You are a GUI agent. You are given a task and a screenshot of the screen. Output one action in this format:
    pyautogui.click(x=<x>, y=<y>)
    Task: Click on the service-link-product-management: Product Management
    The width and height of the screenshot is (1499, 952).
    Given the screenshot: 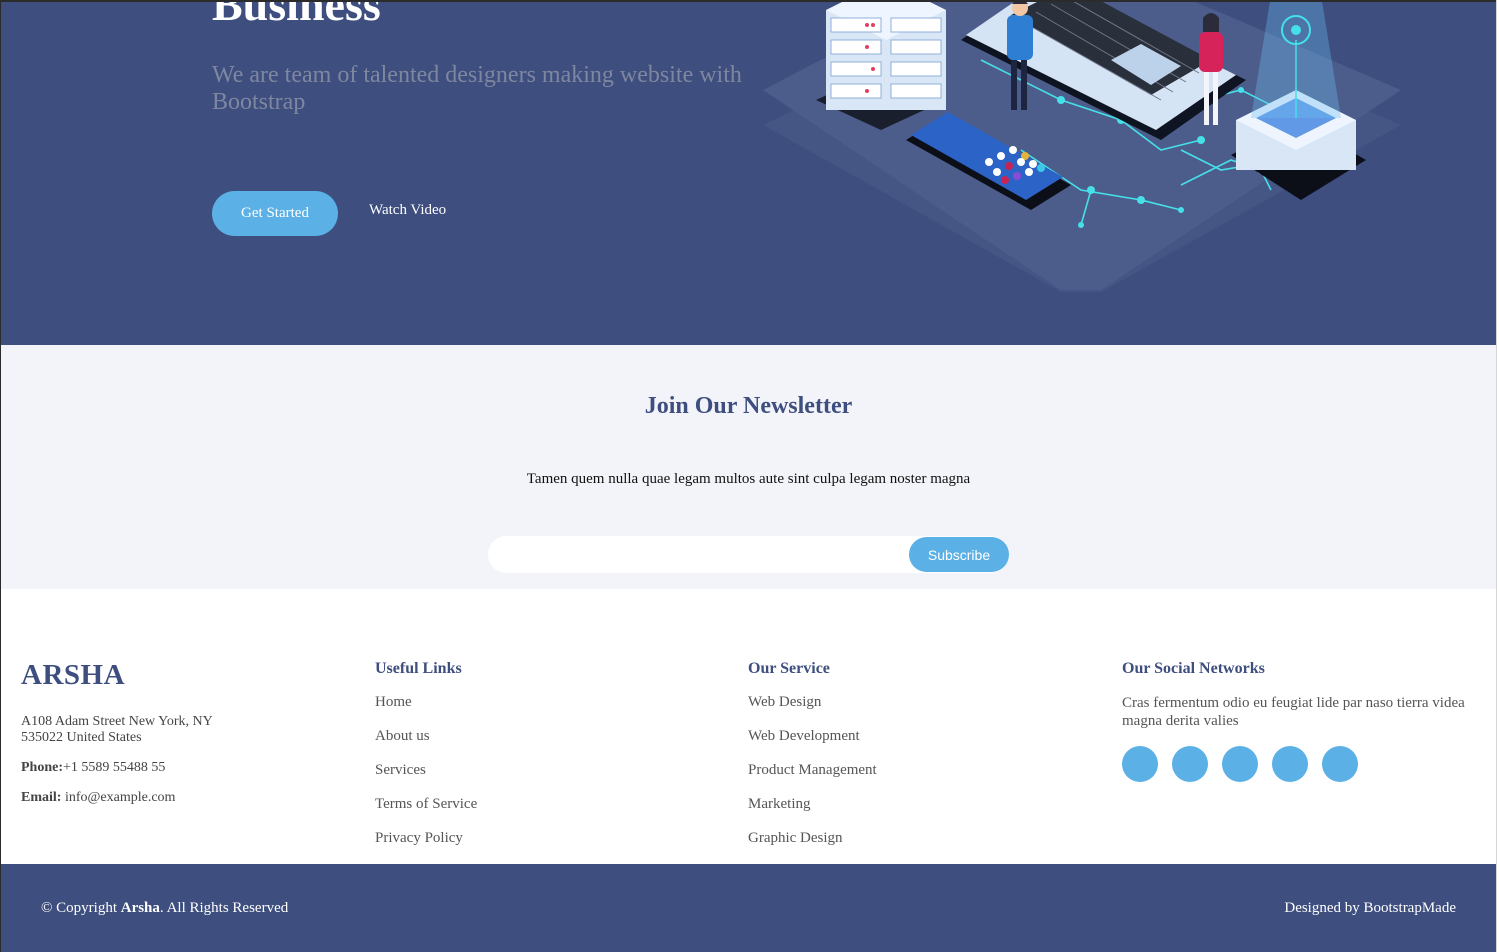 What is the action you would take?
    pyautogui.click(x=812, y=778)
    